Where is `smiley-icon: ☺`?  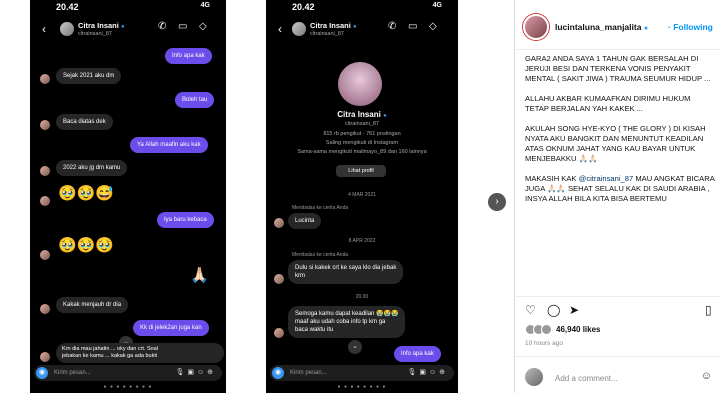
smiley-icon: ☺ is located at coordinates (706, 376).